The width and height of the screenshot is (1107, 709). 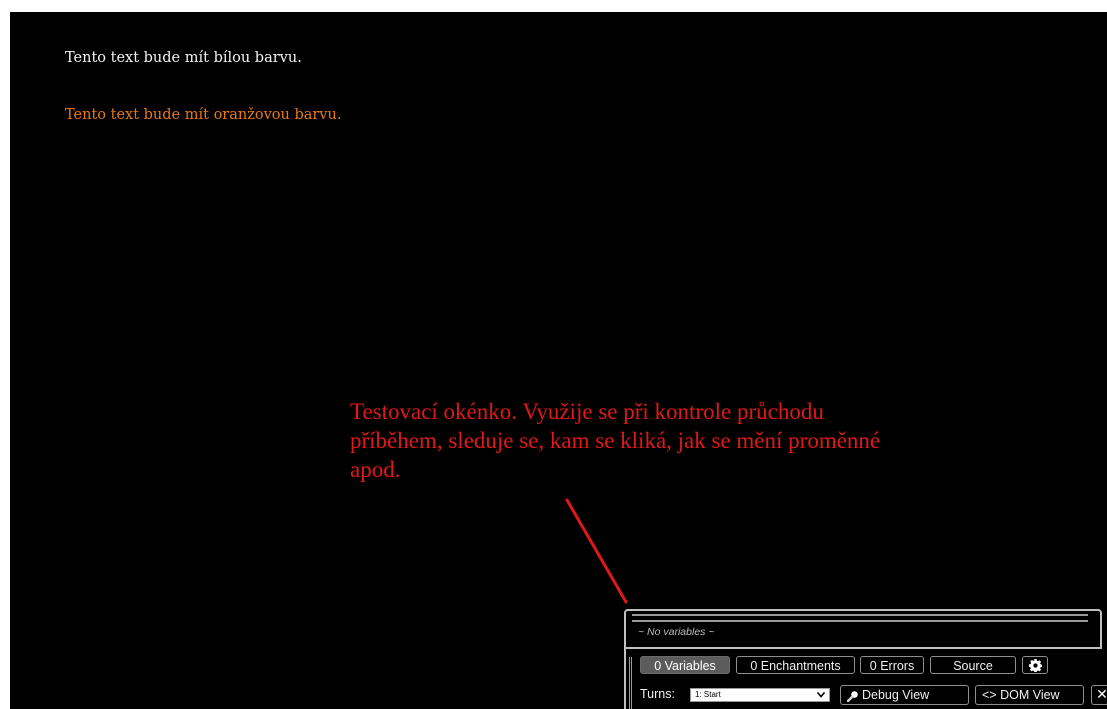 I want to click on turns-select: 1: Start, so click(x=760, y=695).